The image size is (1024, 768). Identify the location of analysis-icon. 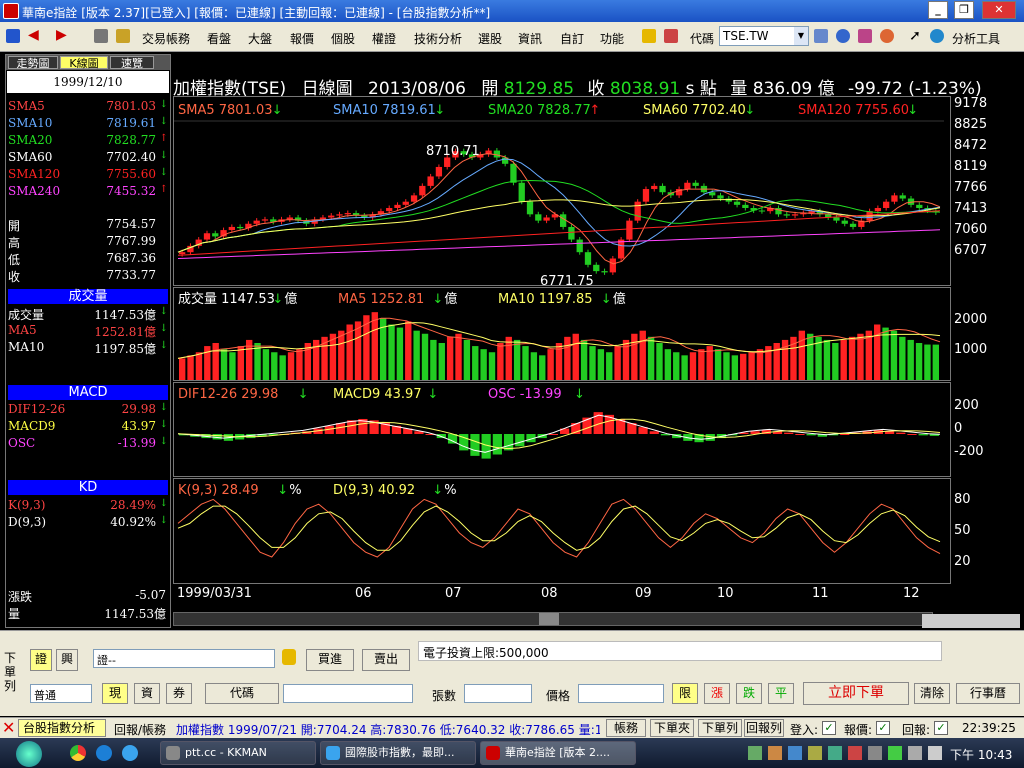
(937, 36).